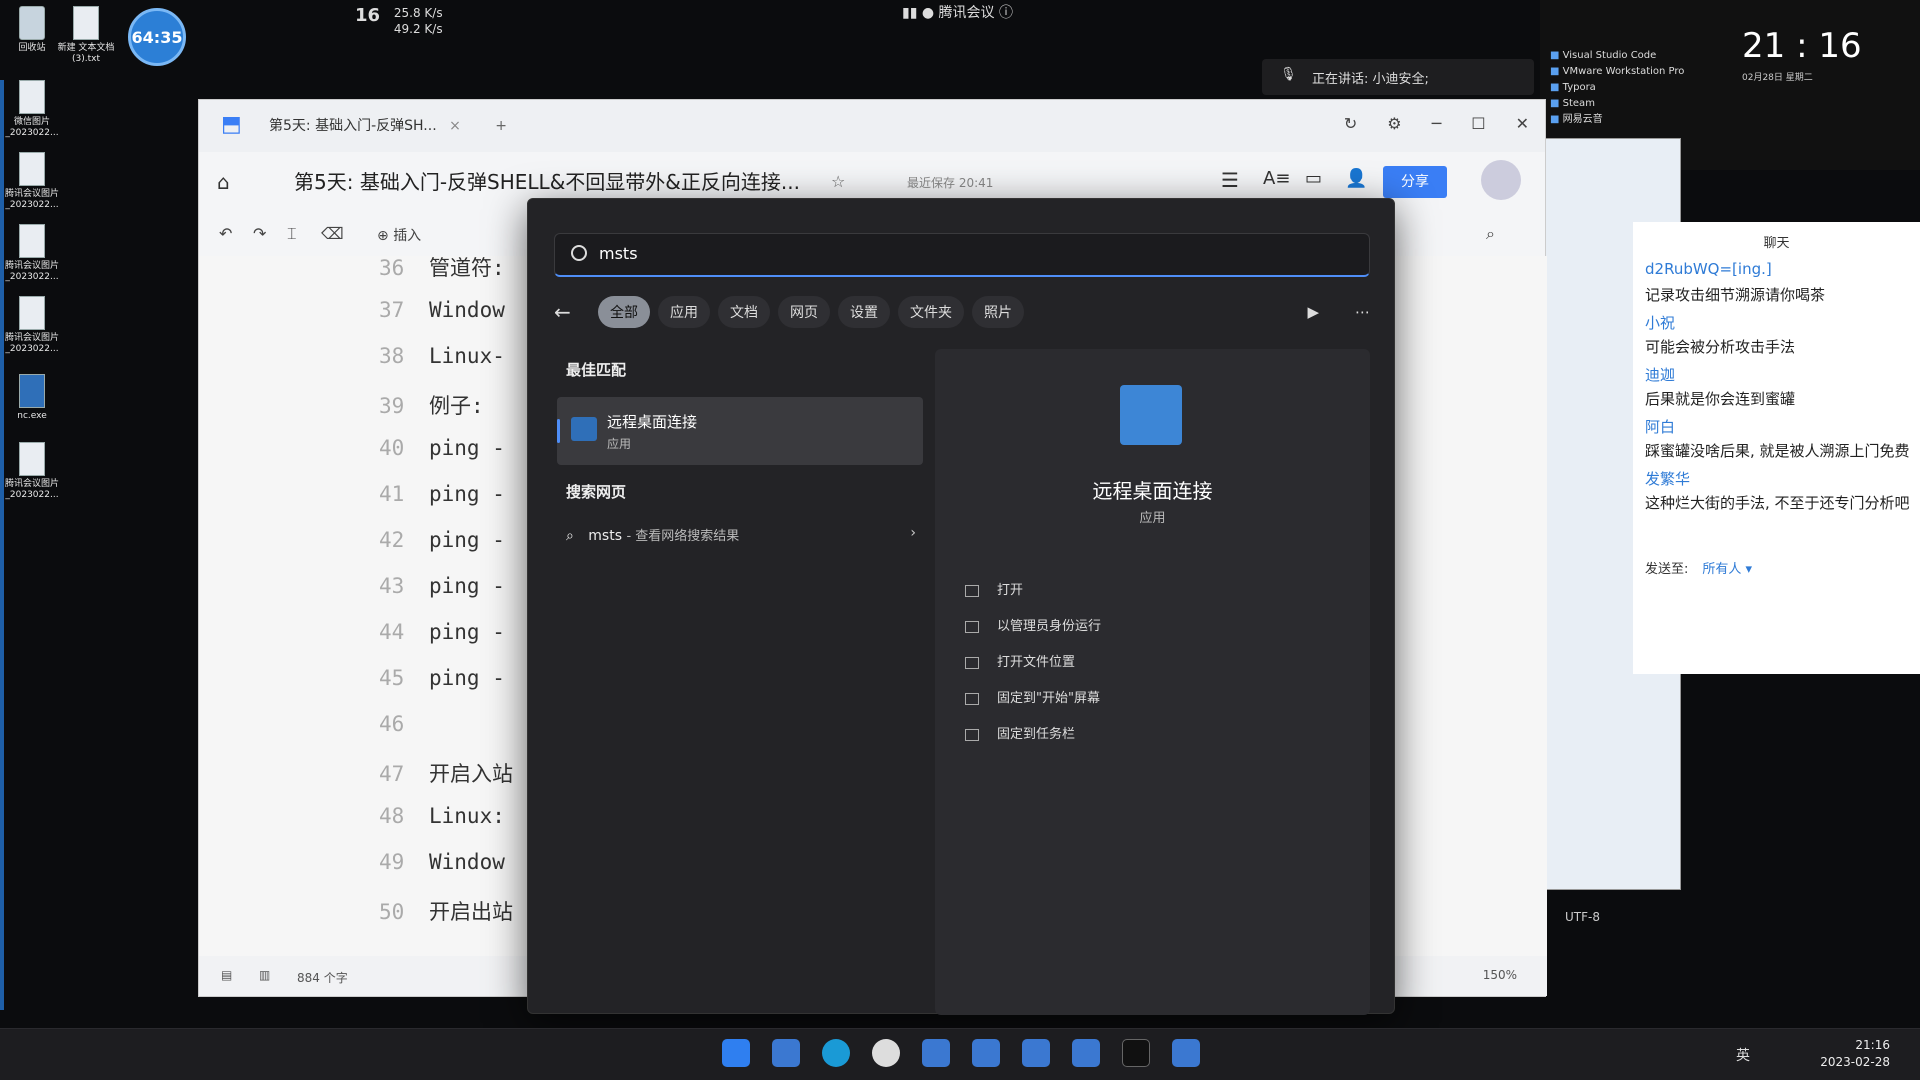  I want to click on app-list-item: Visual Studio Code, so click(1617, 56).